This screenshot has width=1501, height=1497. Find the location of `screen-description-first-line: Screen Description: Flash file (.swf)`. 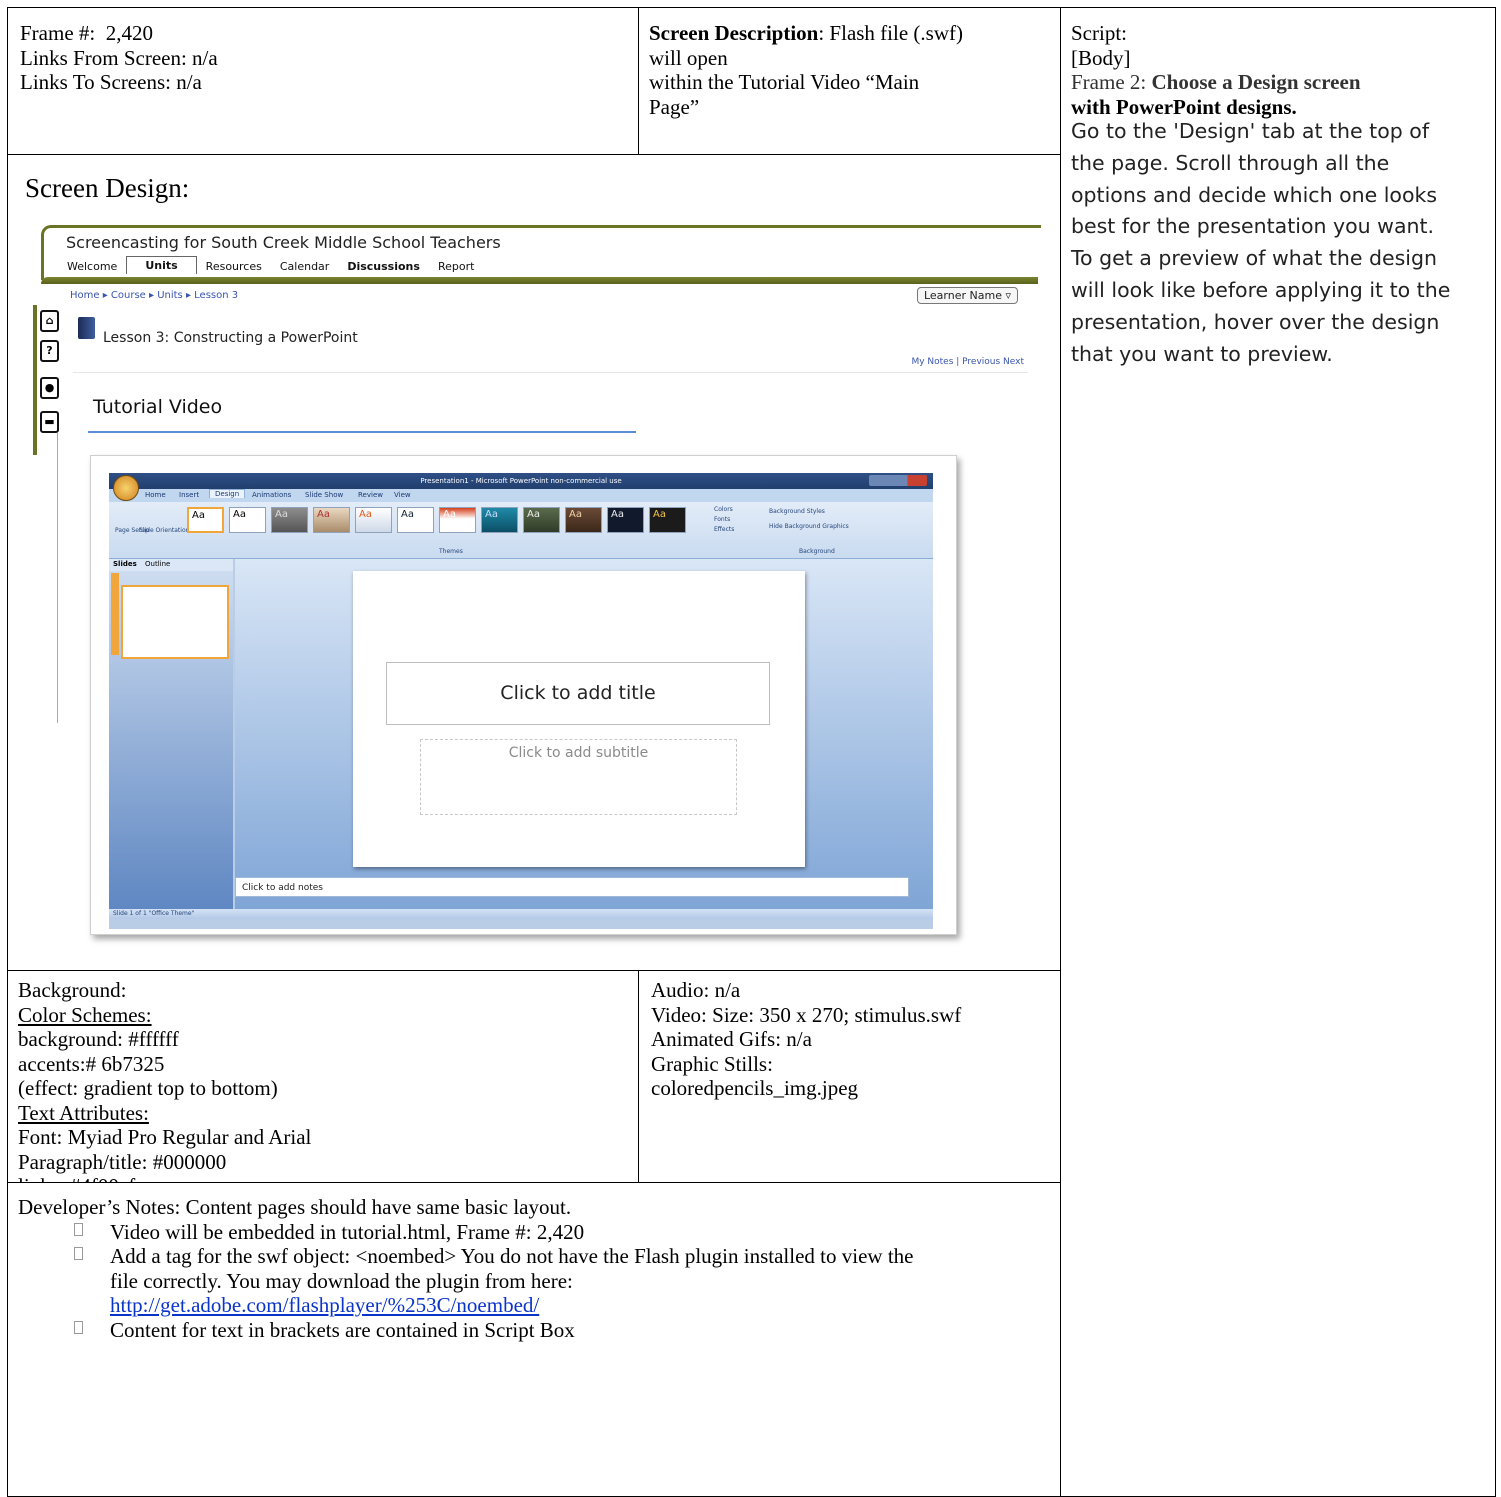

screen-description-first-line: Screen Description: Flash file (.swf) is located at coordinates (849, 33).